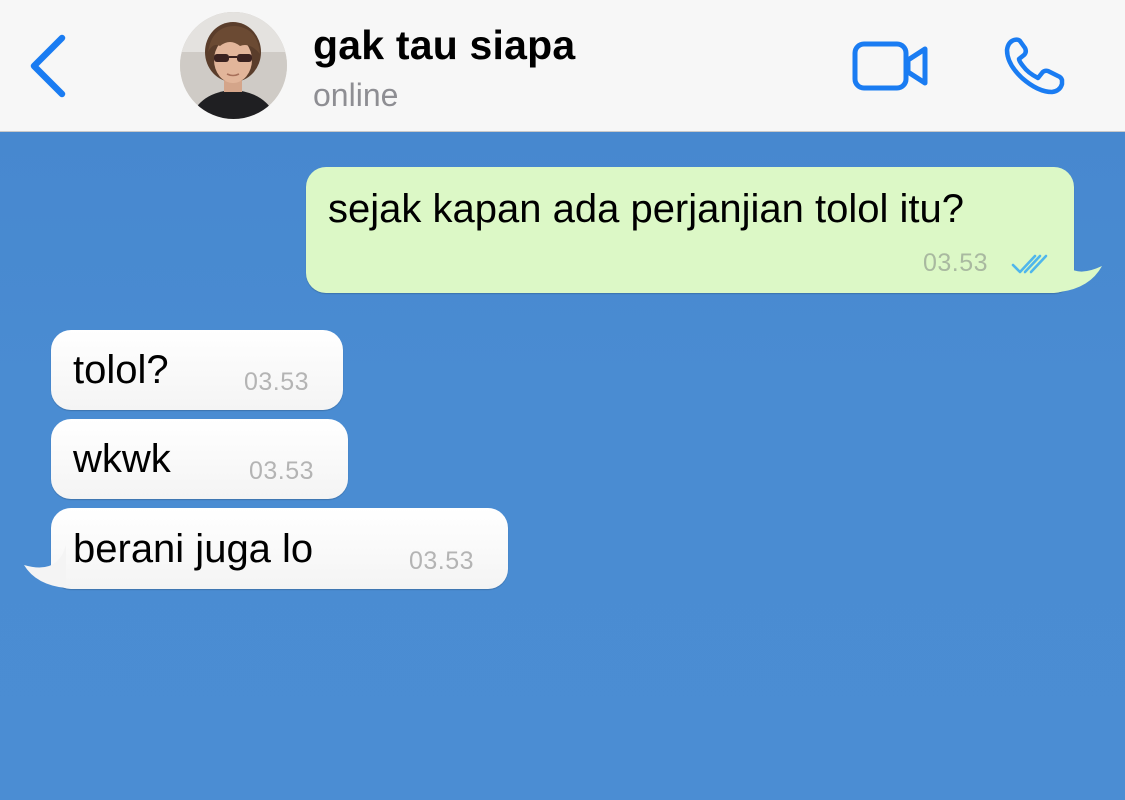  I want to click on contact-status: online, so click(356, 95).